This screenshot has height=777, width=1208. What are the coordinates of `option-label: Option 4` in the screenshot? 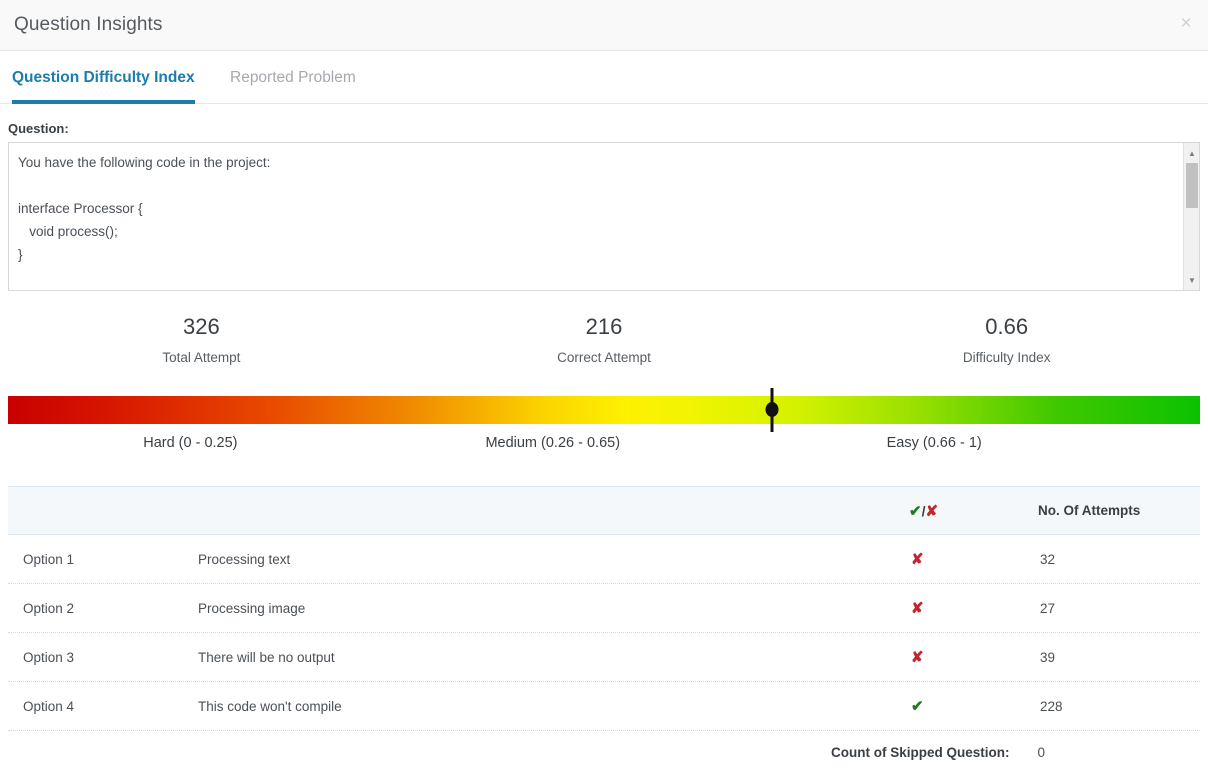 It's located at (49, 706).